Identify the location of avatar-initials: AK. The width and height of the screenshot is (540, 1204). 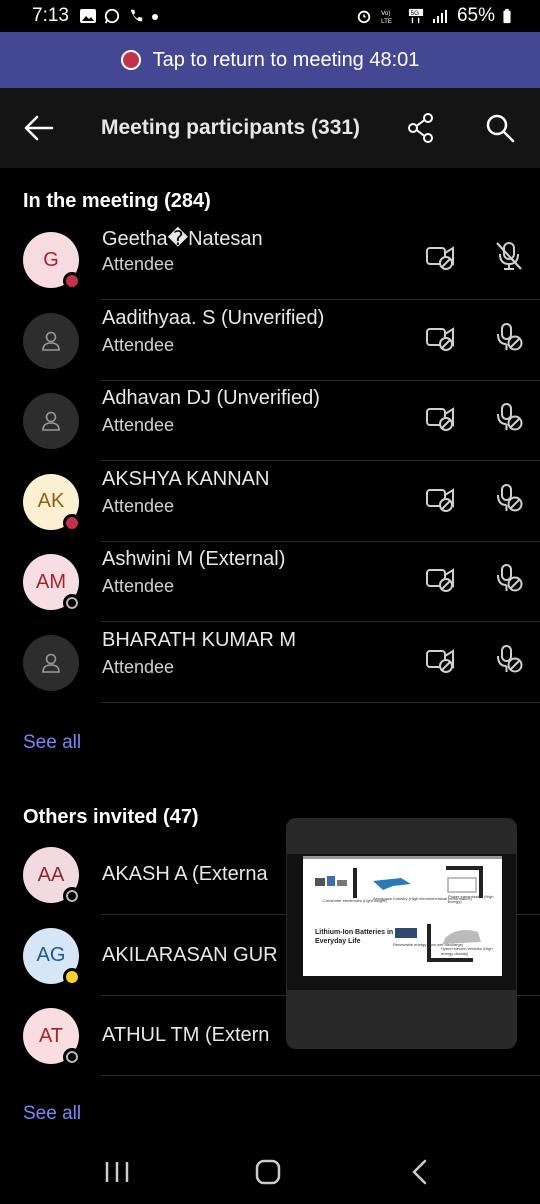
(51, 501).